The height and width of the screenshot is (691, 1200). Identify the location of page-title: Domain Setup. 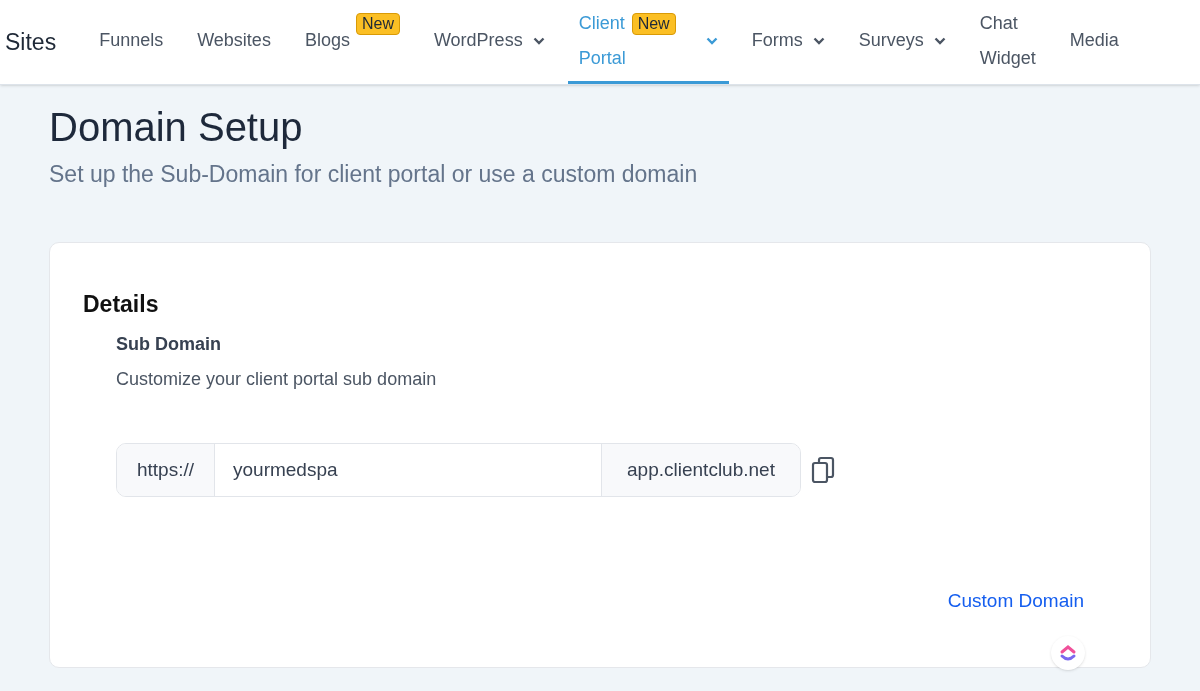
(176, 127).